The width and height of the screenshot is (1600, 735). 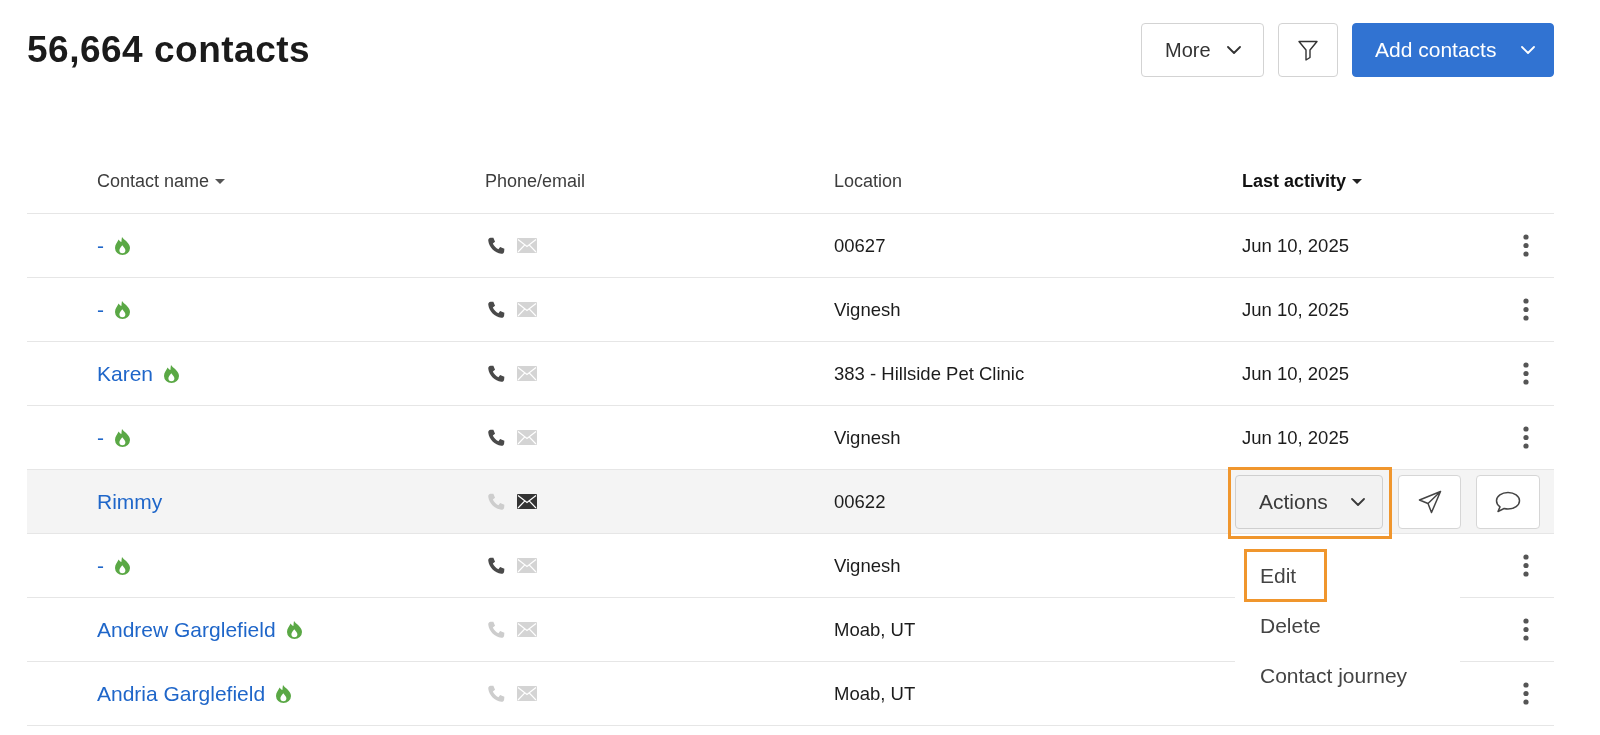 I want to click on menu-item: Edit, so click(x=1286, y=575).